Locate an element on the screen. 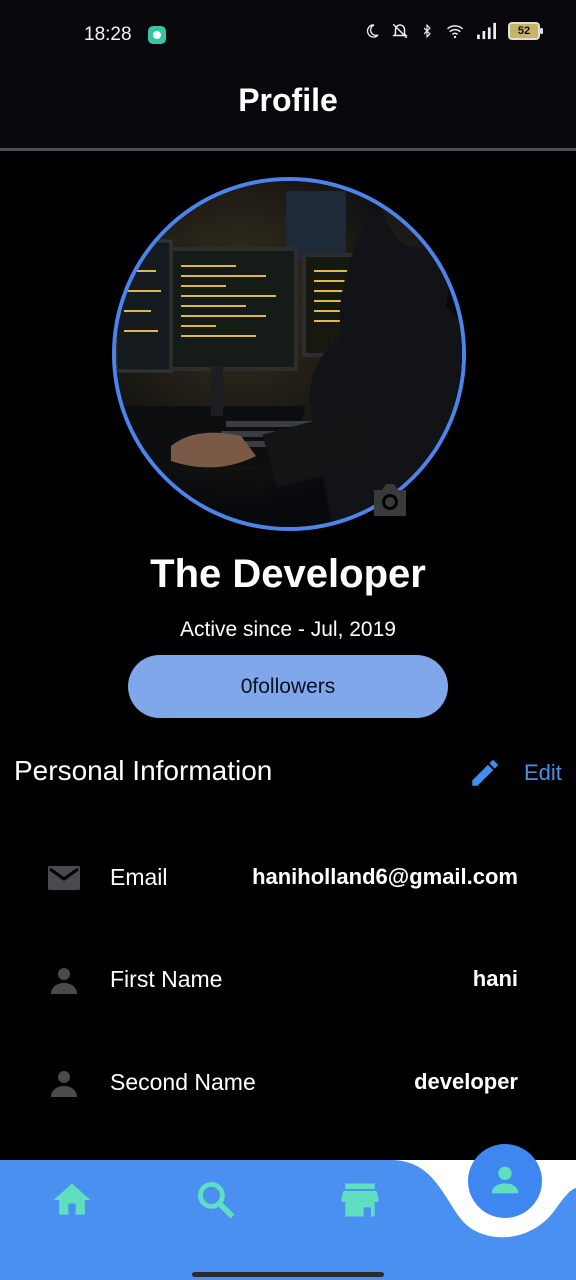 The height and width of the screenshot is (1280, 576). edit-button: Edit is located at coordinates (543, 773).